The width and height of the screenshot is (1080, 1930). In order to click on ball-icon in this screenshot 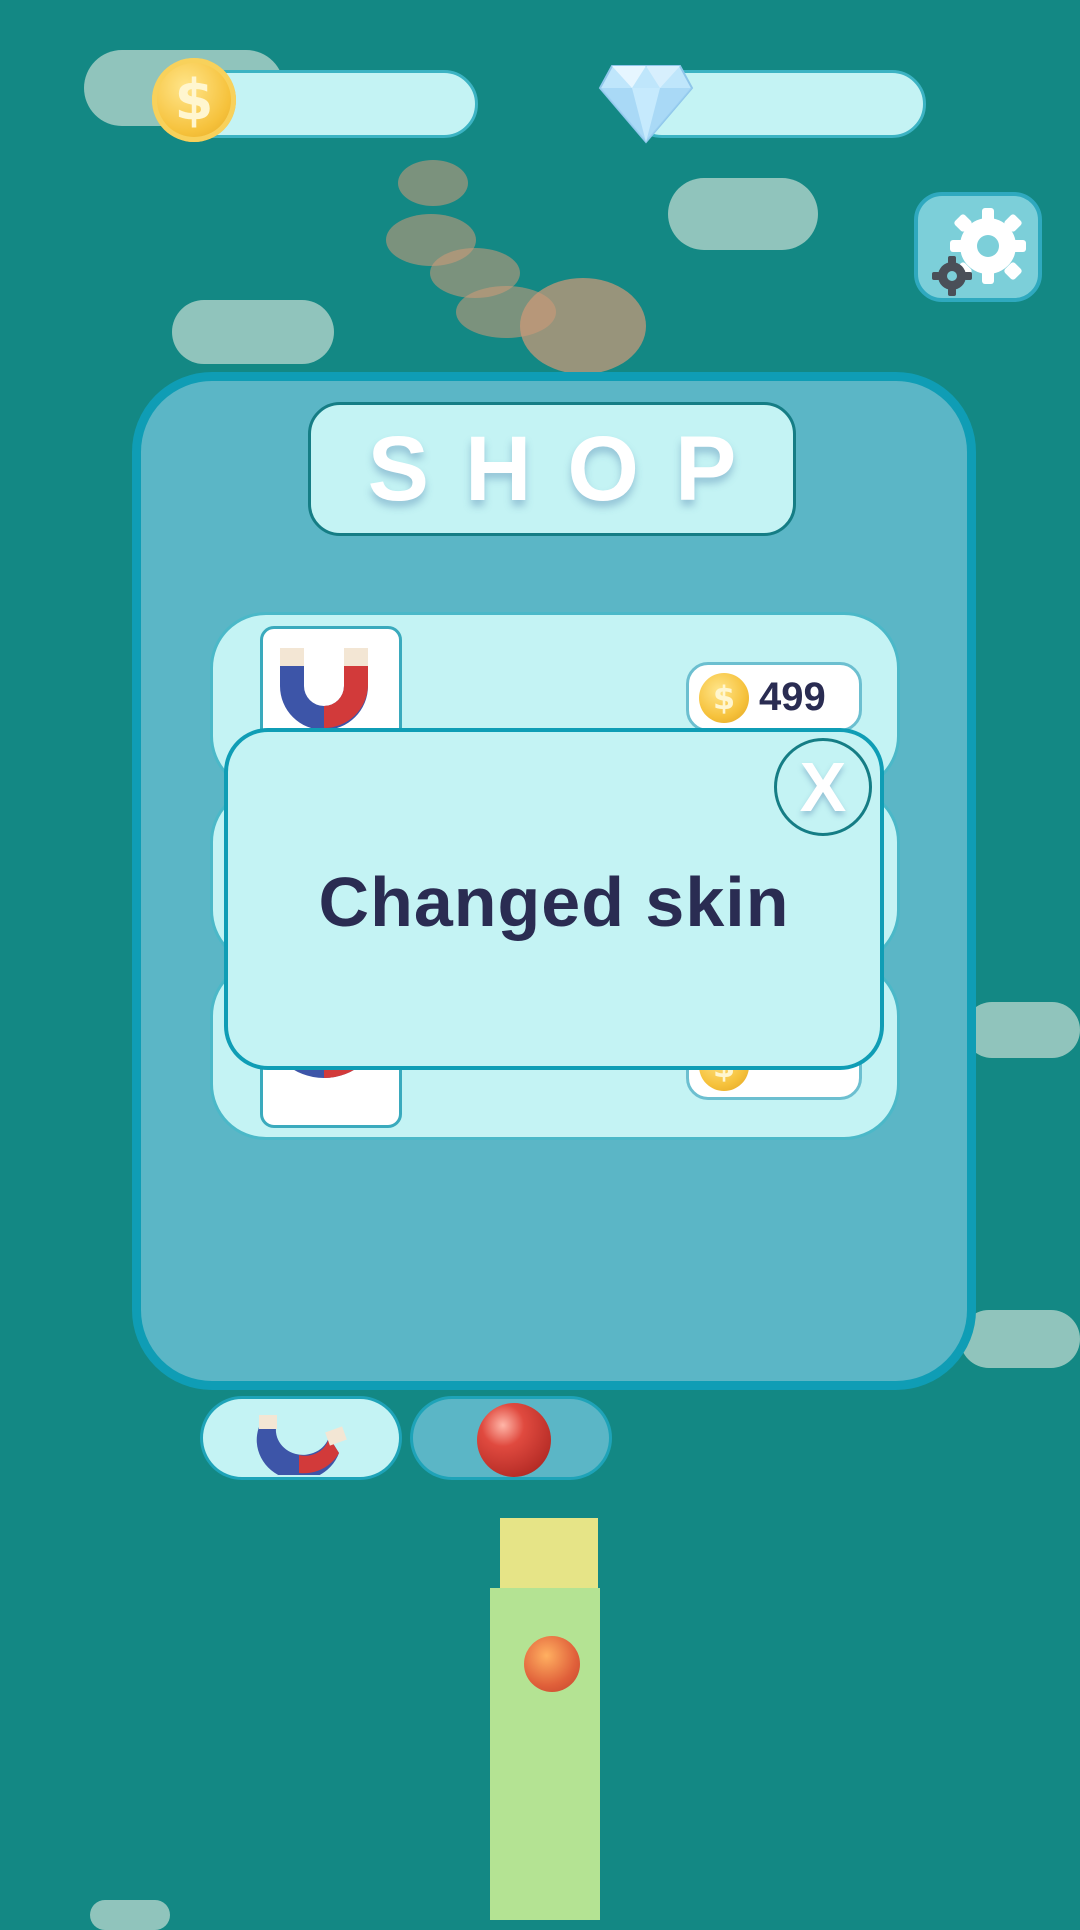, I will do `click(514, 1440)`.